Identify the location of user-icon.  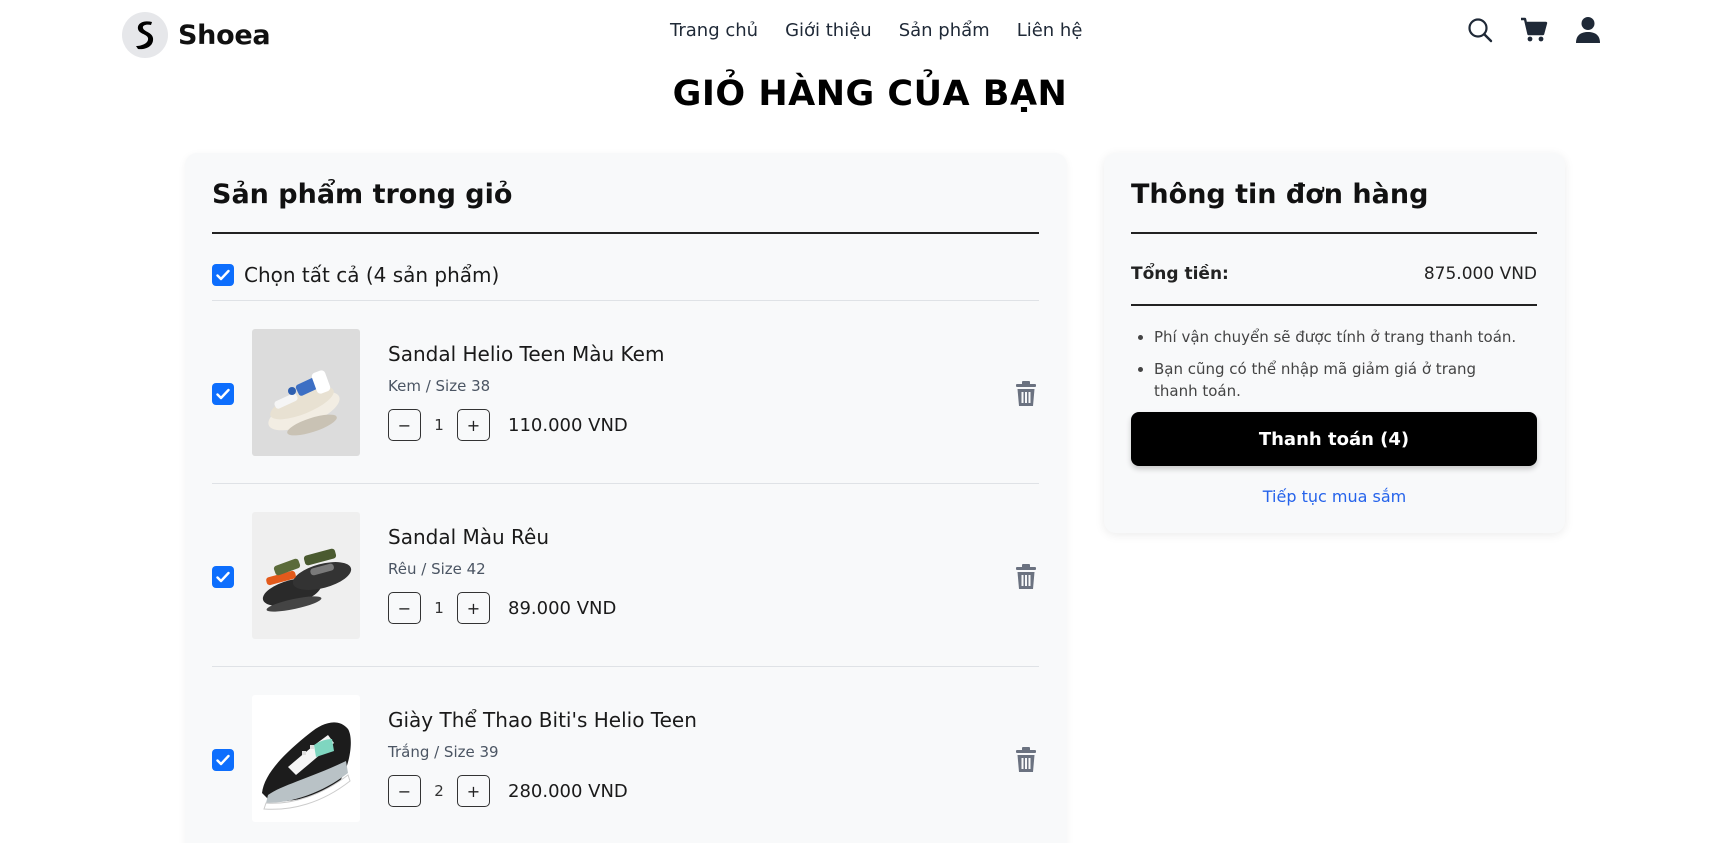
(1588, 30).